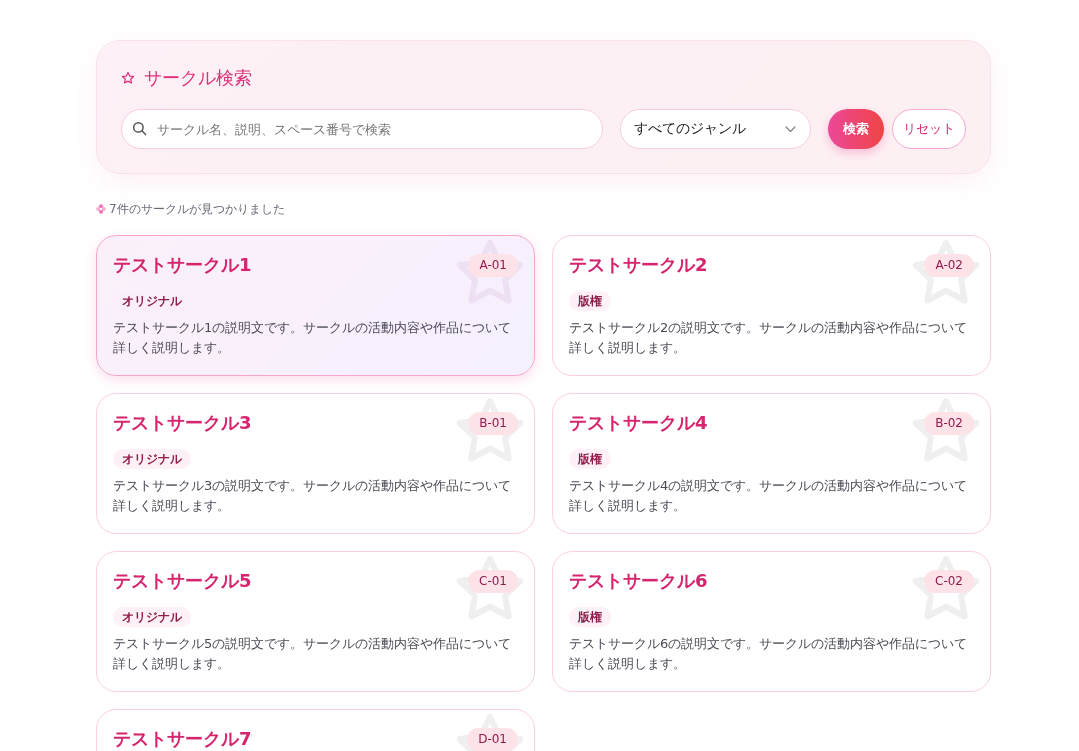 The height and width of the screenshot is (751, 1079). Describe the element at coordinates (493, 423) in the screenshot. I see `space-number-badge: B-01` at that location.